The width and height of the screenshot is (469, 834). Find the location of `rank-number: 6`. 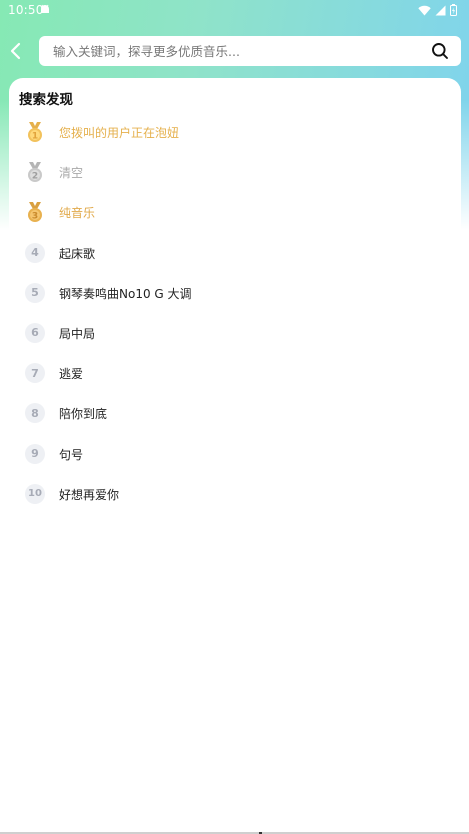

rank-number: 6 is located at coordinates (35, 332).